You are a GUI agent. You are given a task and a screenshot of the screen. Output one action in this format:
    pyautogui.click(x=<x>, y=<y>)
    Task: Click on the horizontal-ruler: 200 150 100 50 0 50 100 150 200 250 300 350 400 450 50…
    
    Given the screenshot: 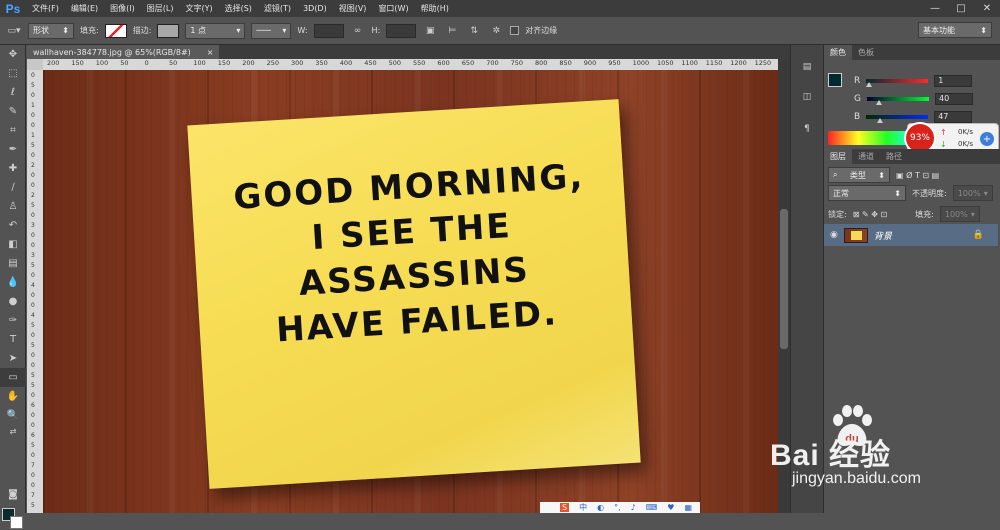 What is the action you would take?
    pyautogui.click(x=410, y=64)
    